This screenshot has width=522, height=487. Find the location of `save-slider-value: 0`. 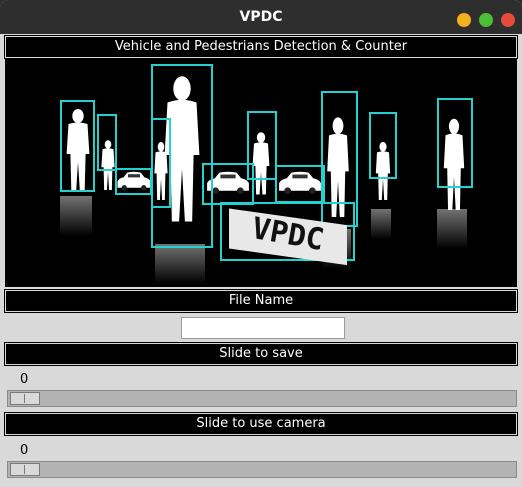

save-slider-value: 0 is located at coordinates (24, 379).